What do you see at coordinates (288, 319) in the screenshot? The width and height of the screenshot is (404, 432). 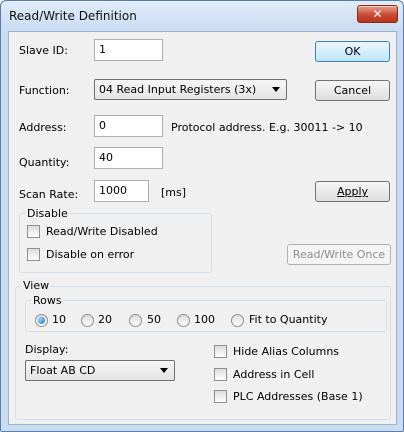 I see `rows-fit-label: Fit to Quantity` at bounding box center [288, 319].